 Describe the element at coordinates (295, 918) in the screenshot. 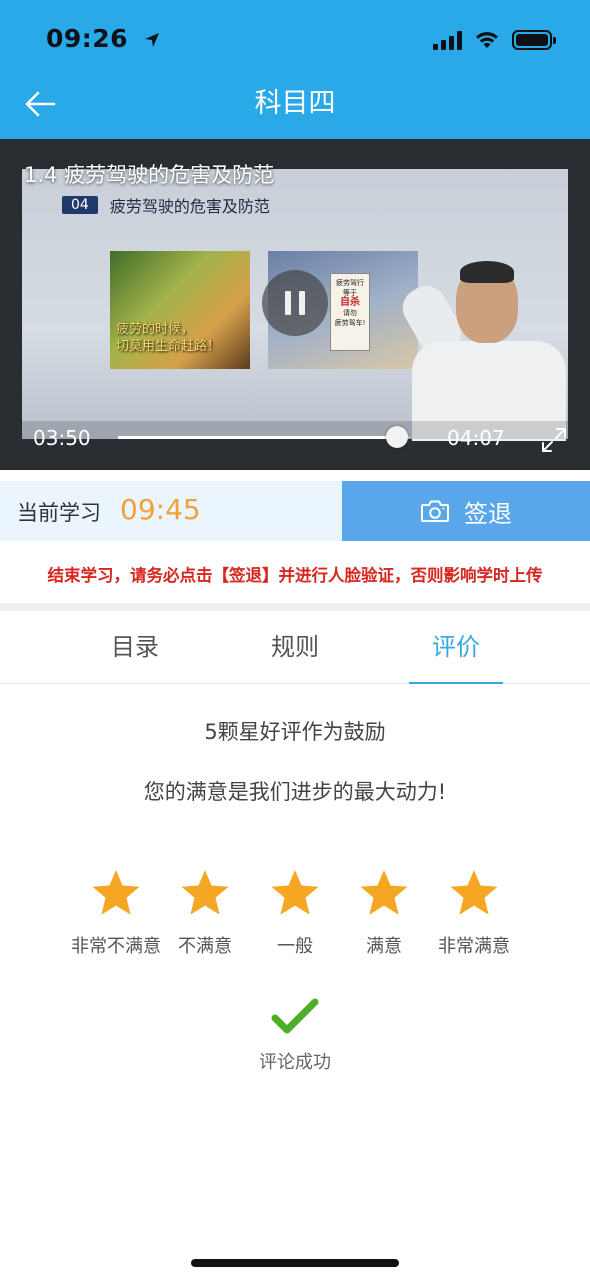

I see `star-rating: 非常不满意 不满意 一般 满意 非常满意` at that location.